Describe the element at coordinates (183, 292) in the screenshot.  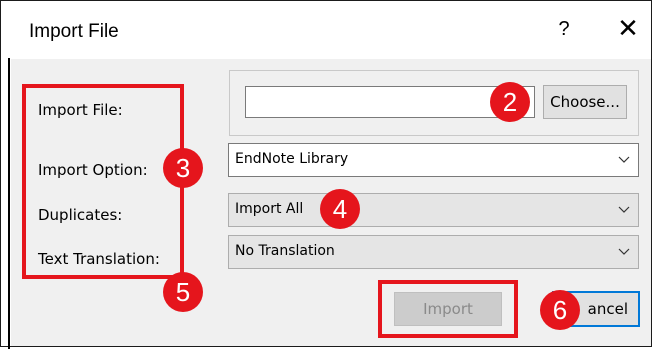
I see `annotation-badge-5: 5` at that location.